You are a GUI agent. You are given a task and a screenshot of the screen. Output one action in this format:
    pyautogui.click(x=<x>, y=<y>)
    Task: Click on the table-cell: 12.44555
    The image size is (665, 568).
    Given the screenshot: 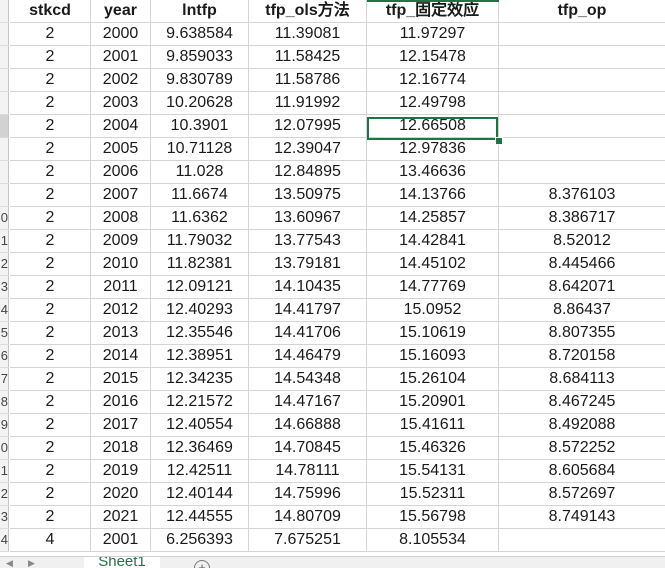 What is the action you would take?
    pyautogui.click(x=200, y=517)
    